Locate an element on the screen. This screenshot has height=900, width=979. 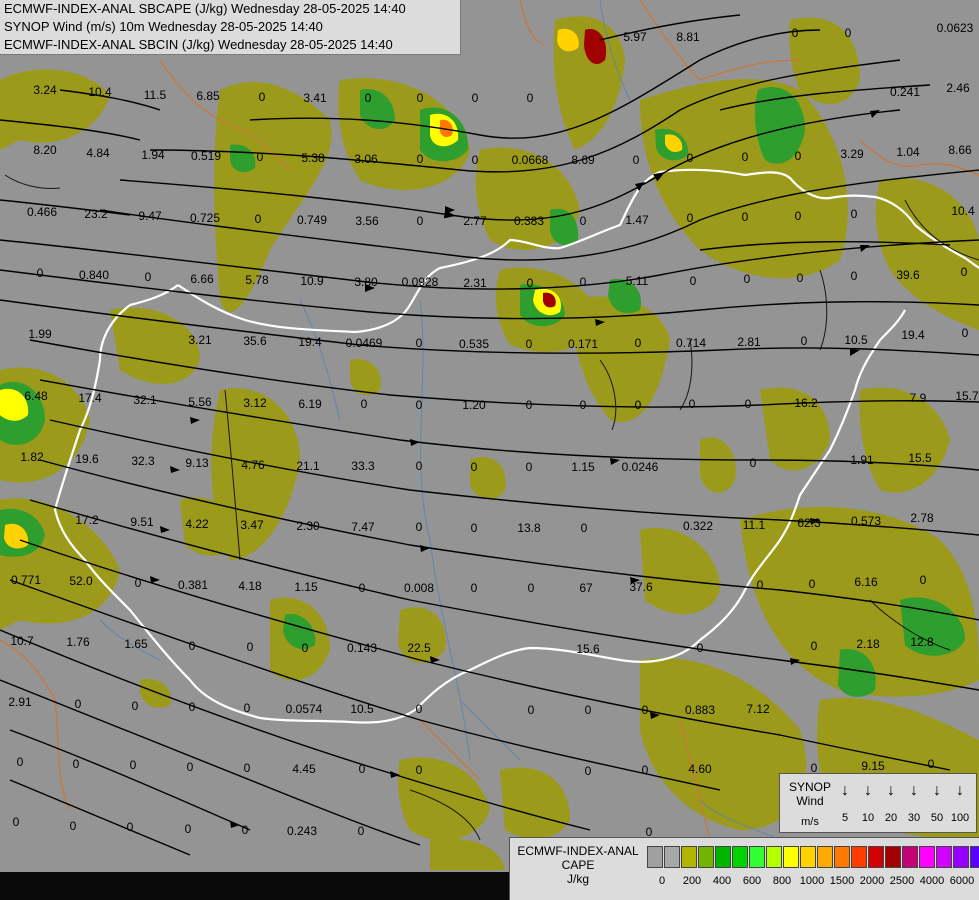
station-value: 0.322 is located at coordinates (698, 526).